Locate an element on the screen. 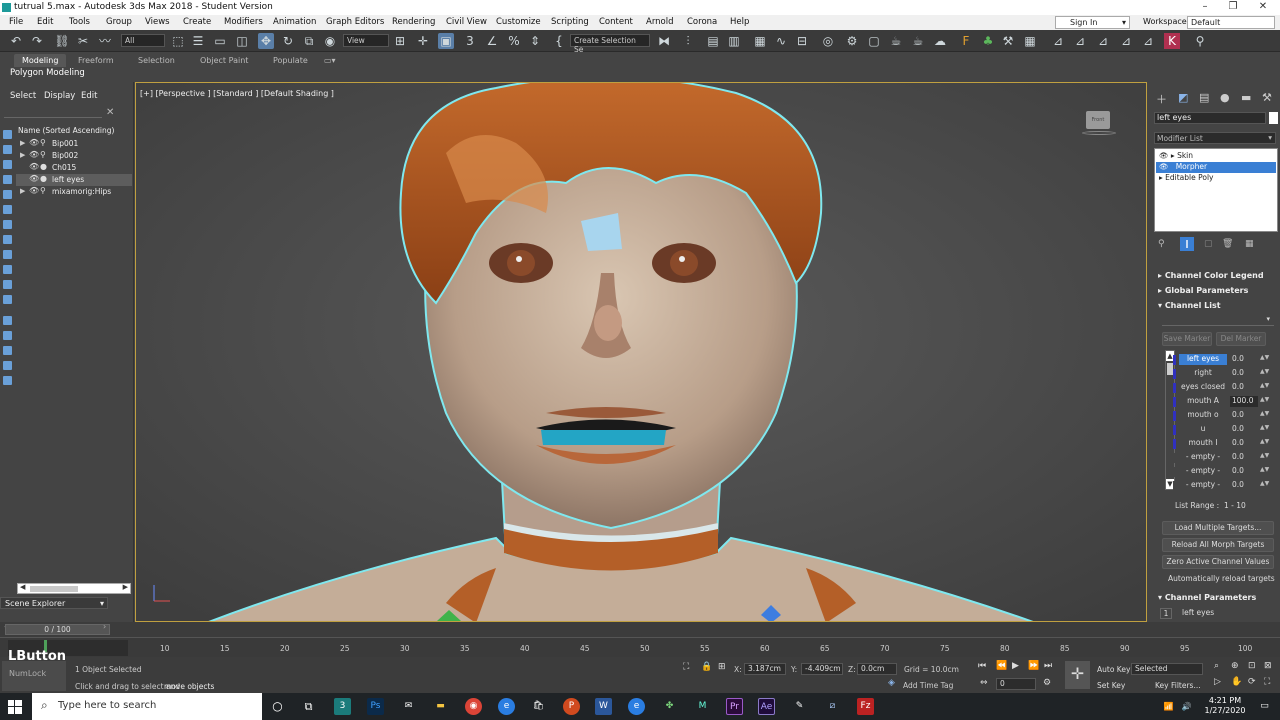 Image resolution: width=1280 pixels, height=720 pixels. channel-name-button: eyes closed is located at coordinates (1203, 387).